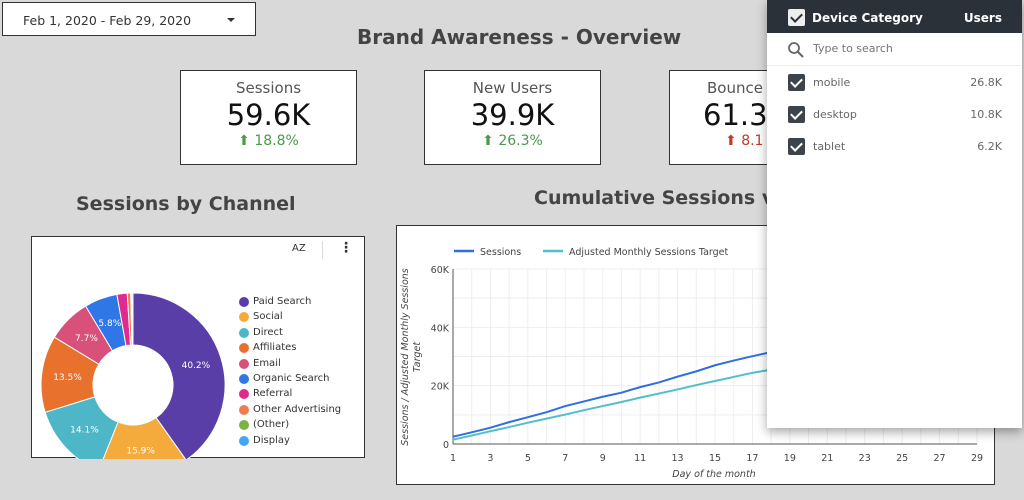 This screenshot has width=1024, height=500. Describe the element at coordinates (752, 458) in the screenshot. I see `x-tick-label: 17` at that location.